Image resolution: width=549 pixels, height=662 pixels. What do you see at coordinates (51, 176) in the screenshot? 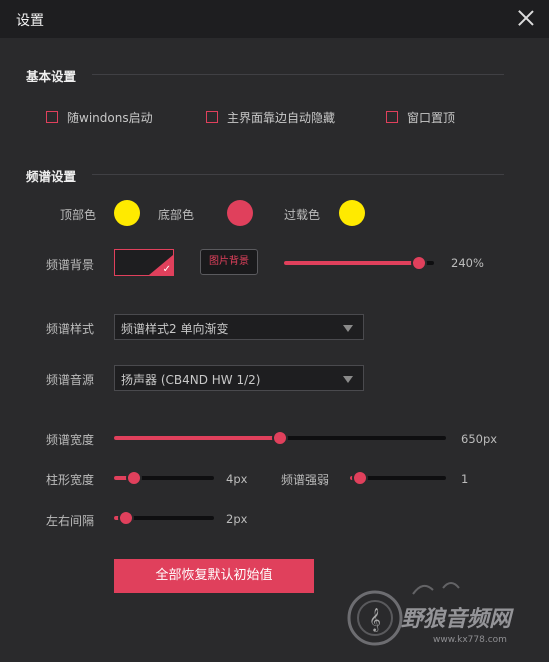
I see `spectrum-settings-title: 频谱设置` at bounding box center [51, 176].